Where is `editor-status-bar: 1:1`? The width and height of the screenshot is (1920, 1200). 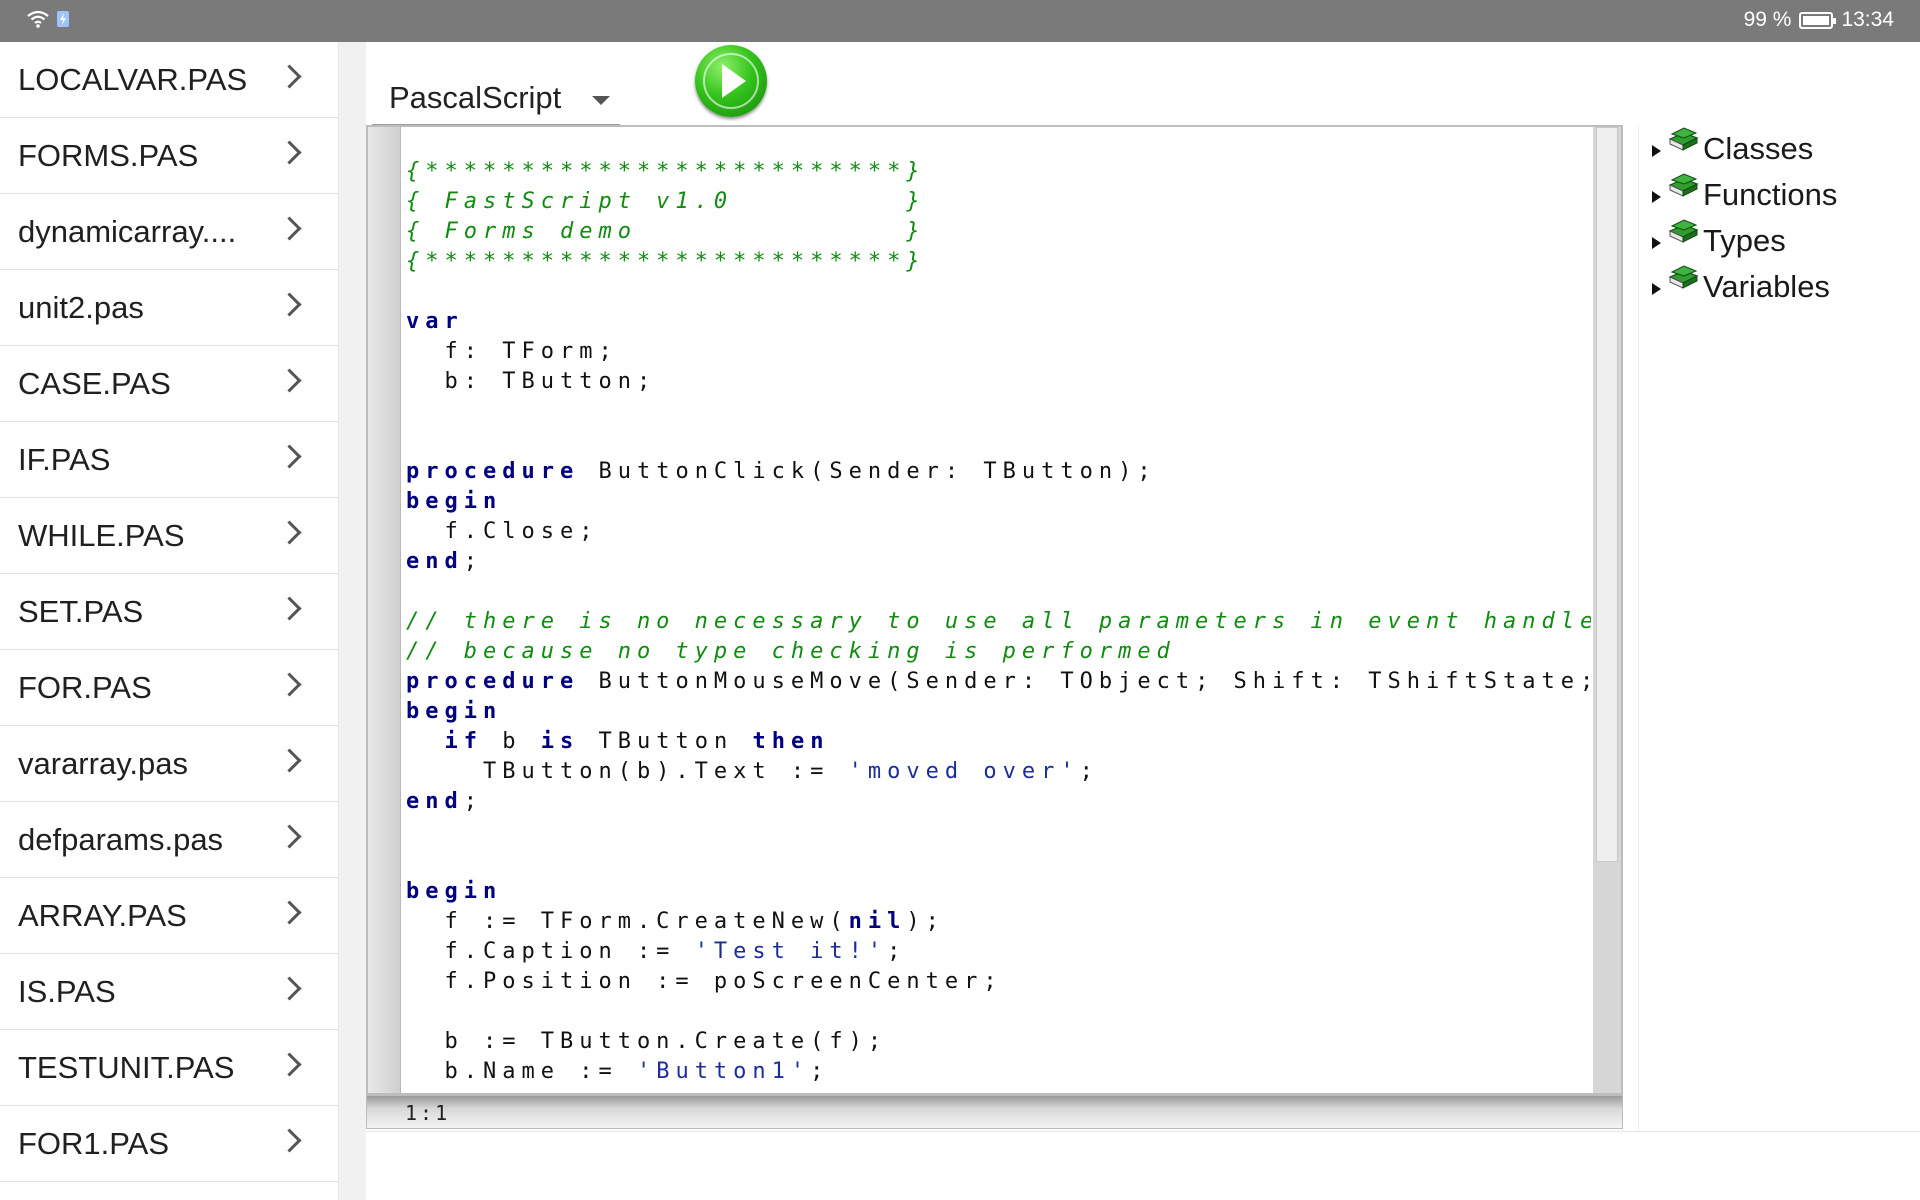 editor-status-bar: 1:1 is located at coordinates (994, 1112).